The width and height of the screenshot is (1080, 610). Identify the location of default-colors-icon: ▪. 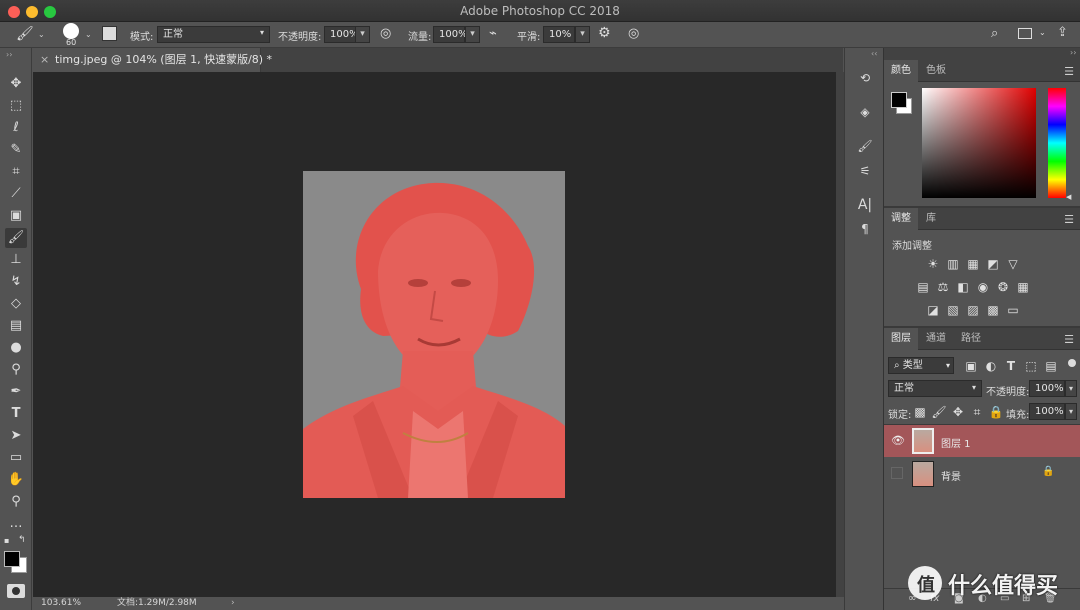
(6, 540).